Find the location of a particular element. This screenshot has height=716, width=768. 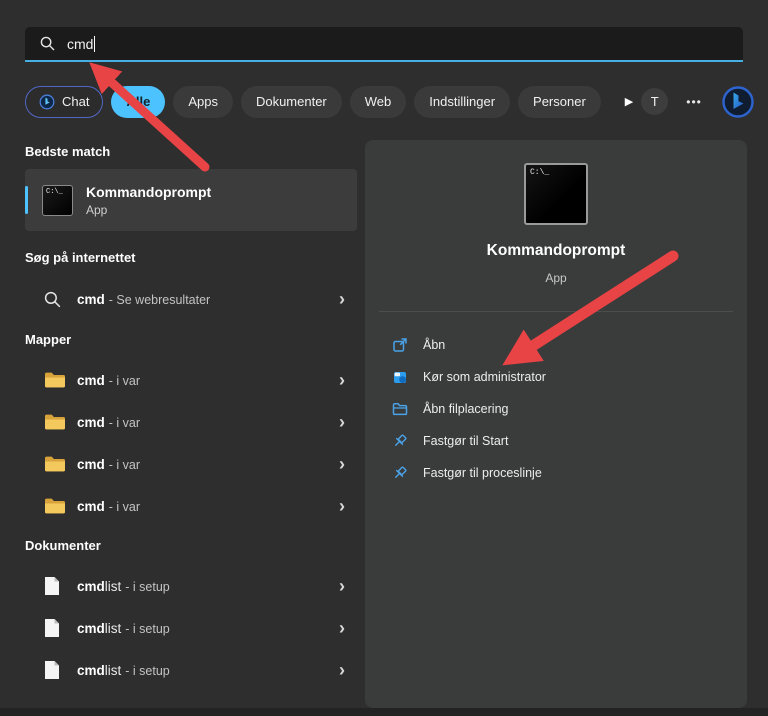

bing-logo is located at coordinates (738, 102).